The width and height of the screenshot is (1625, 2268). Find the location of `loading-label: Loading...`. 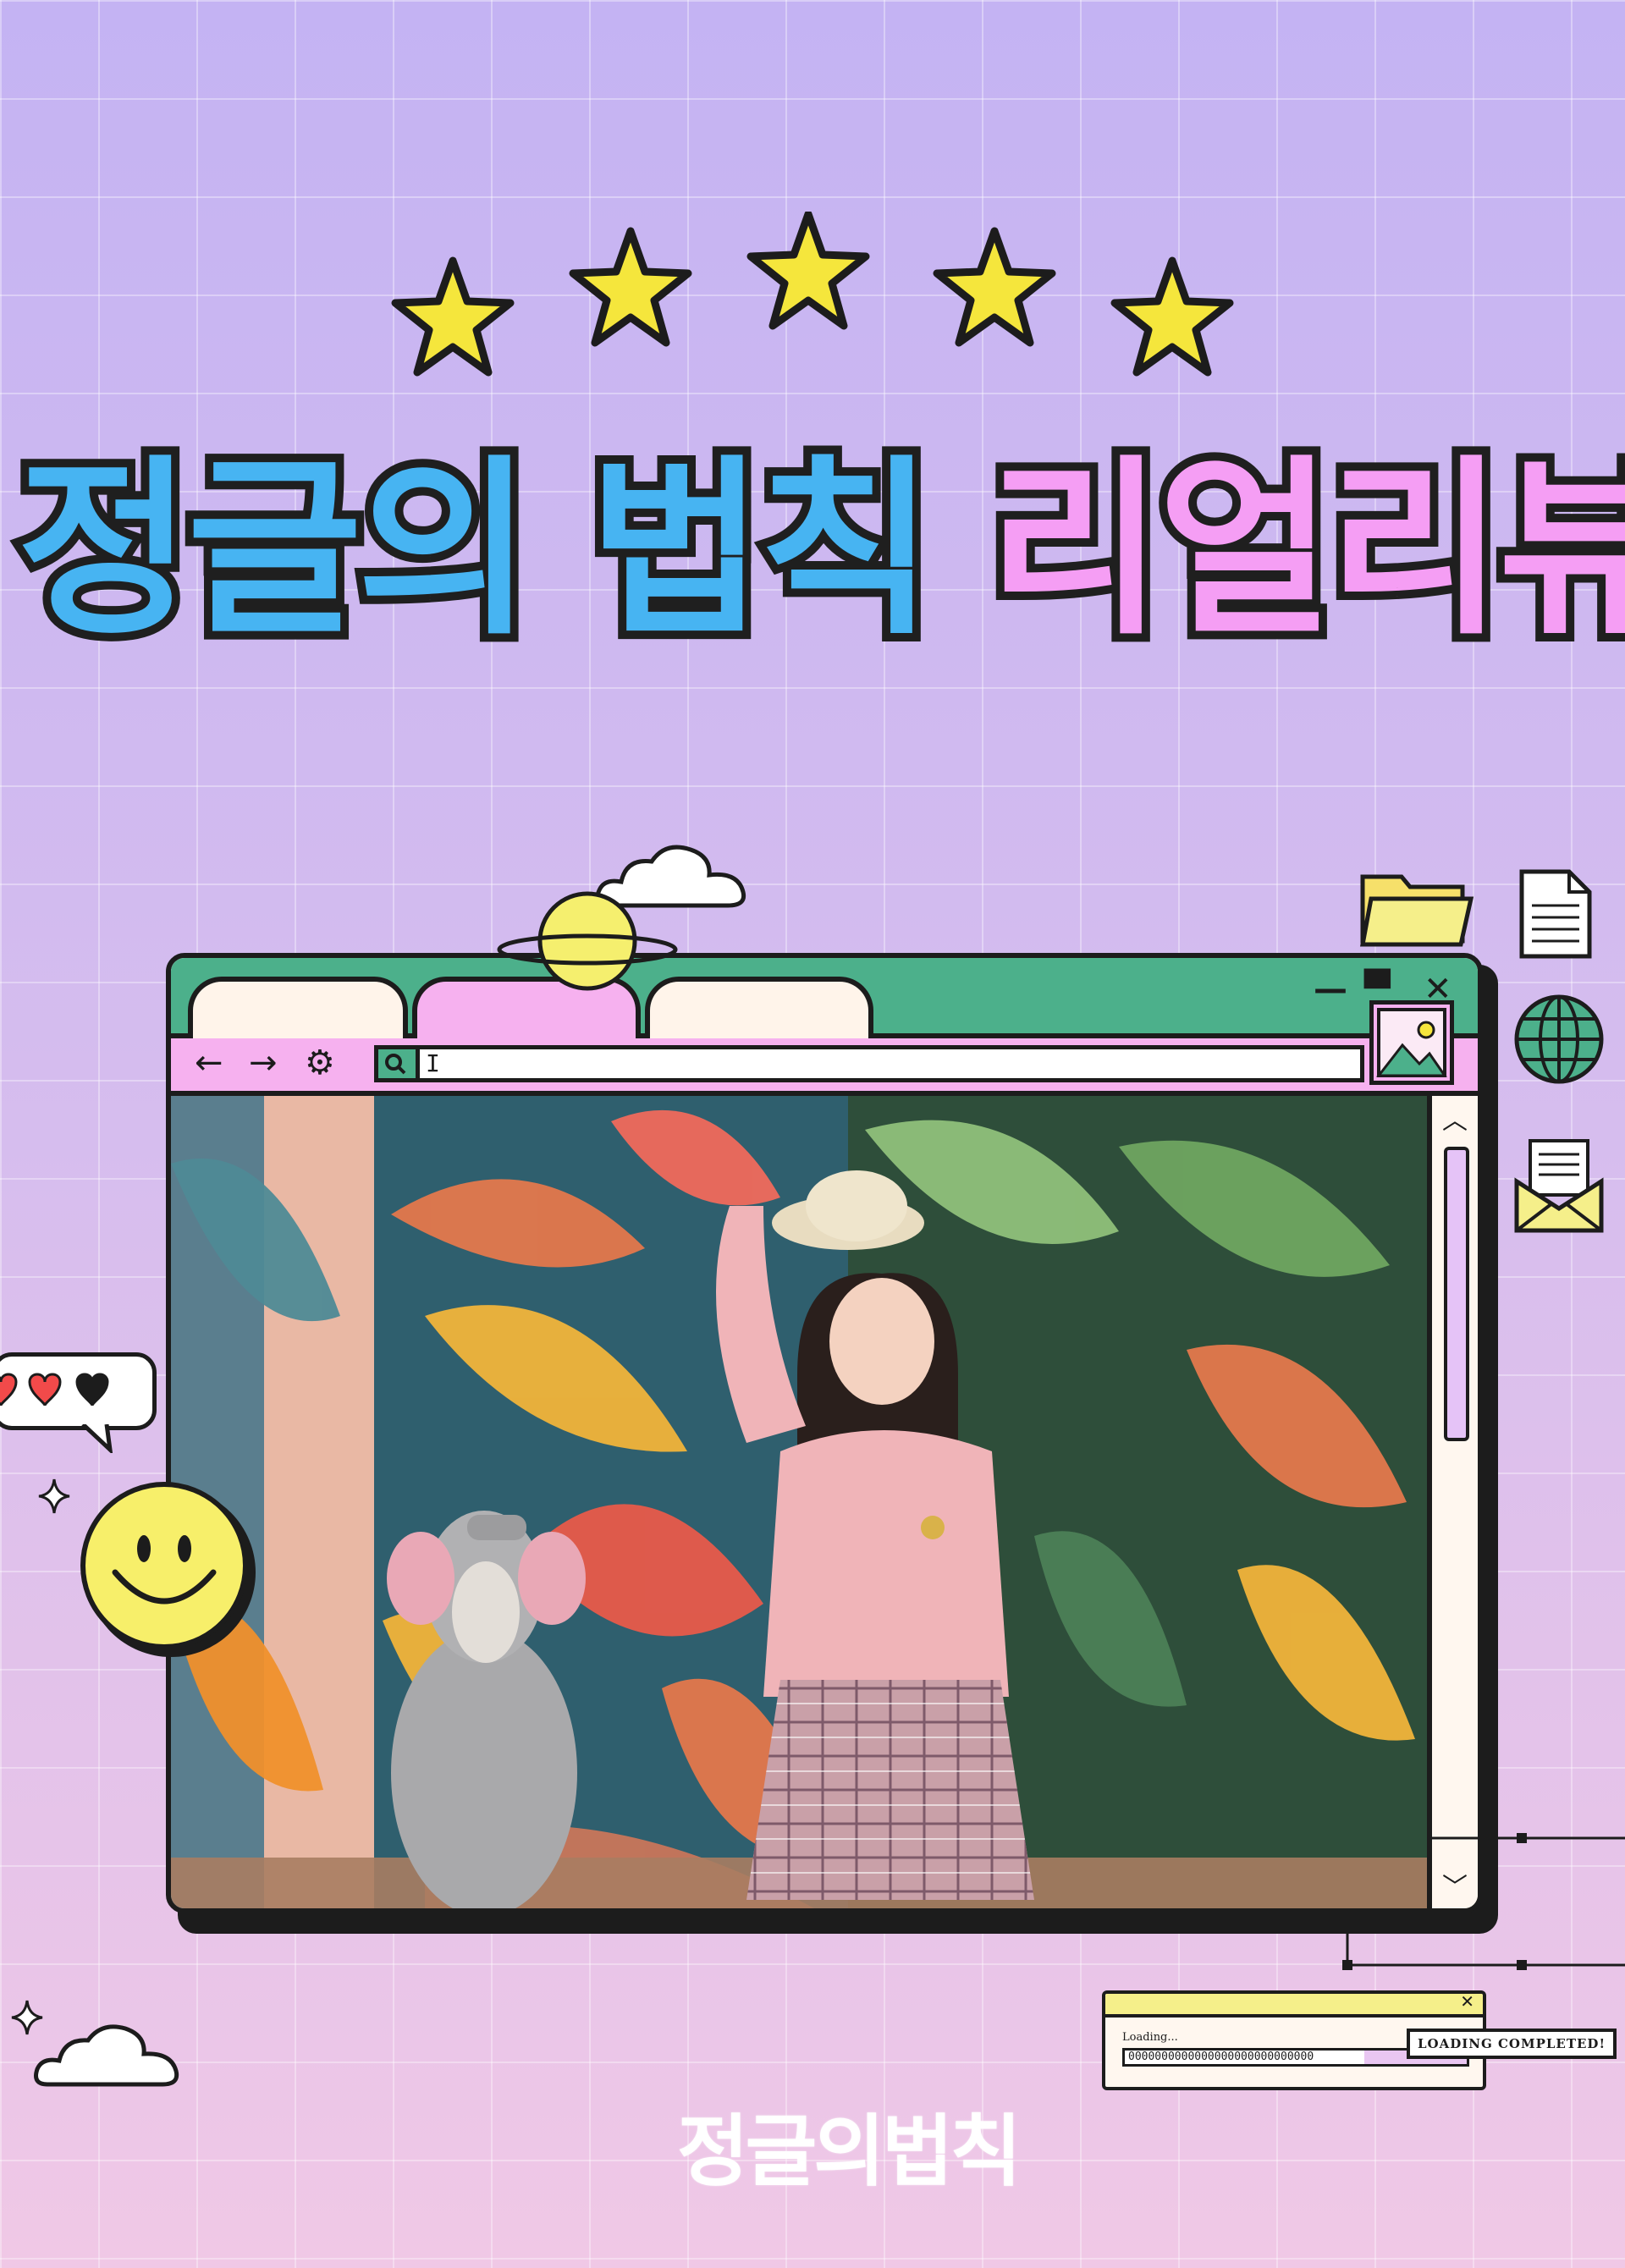

loading-label: Loading... is located at coordinates (1150, 2038).